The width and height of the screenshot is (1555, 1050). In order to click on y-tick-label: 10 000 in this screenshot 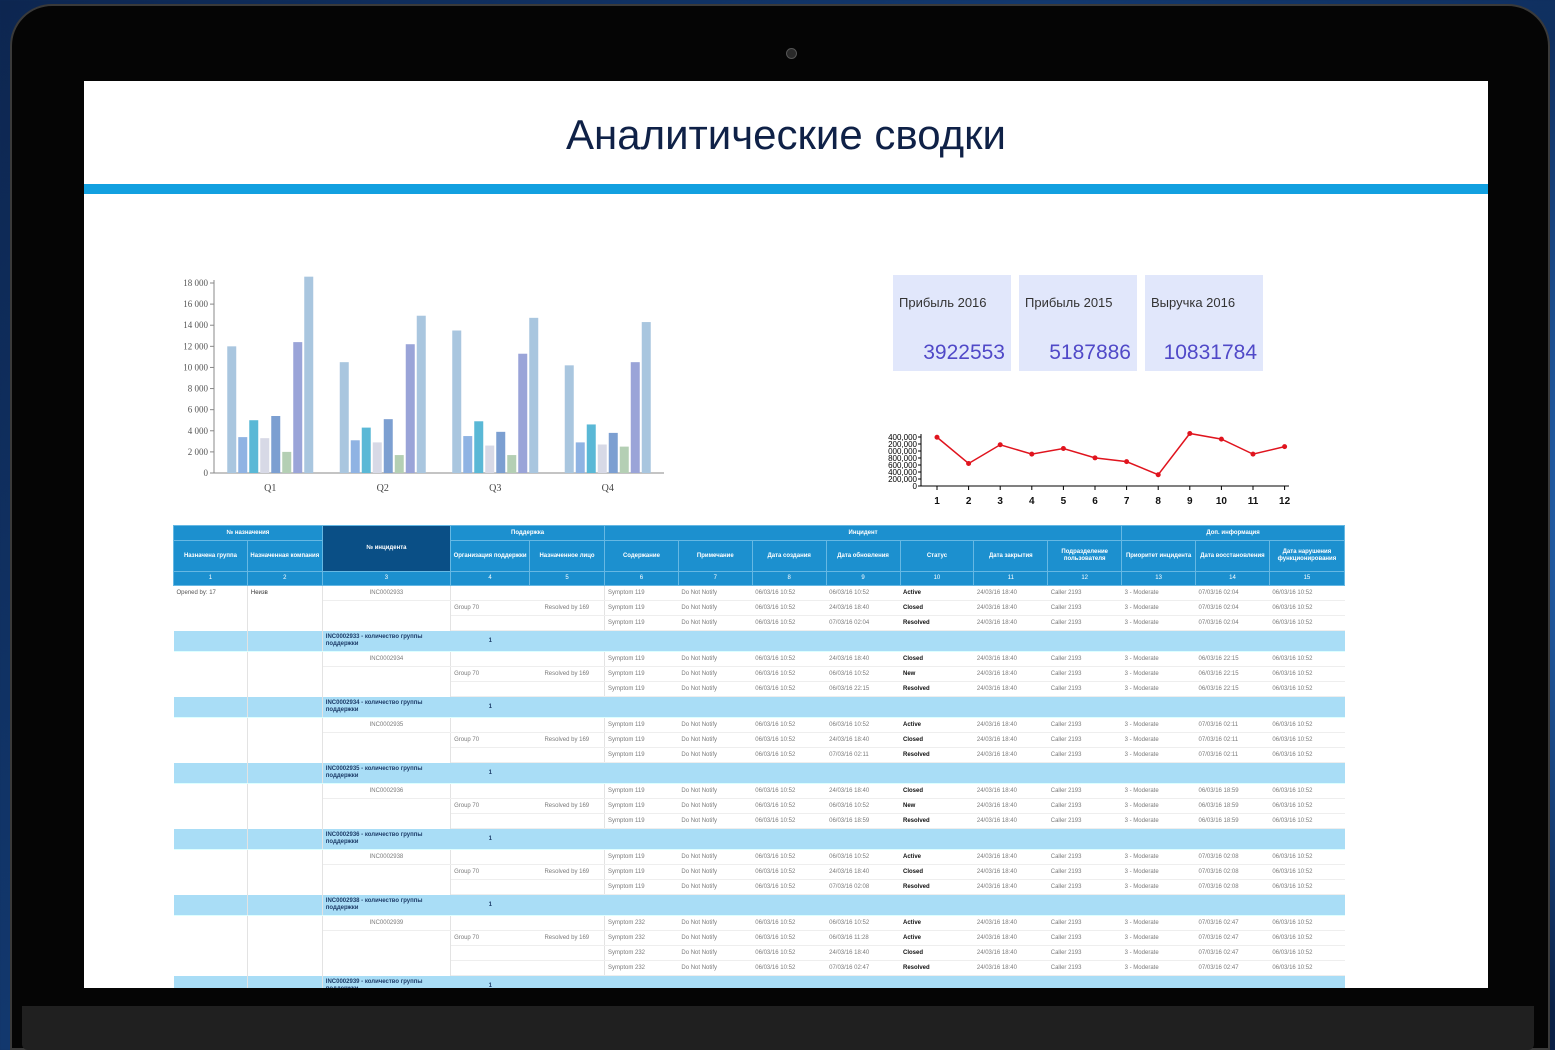, I will do `click(195, 367)`.